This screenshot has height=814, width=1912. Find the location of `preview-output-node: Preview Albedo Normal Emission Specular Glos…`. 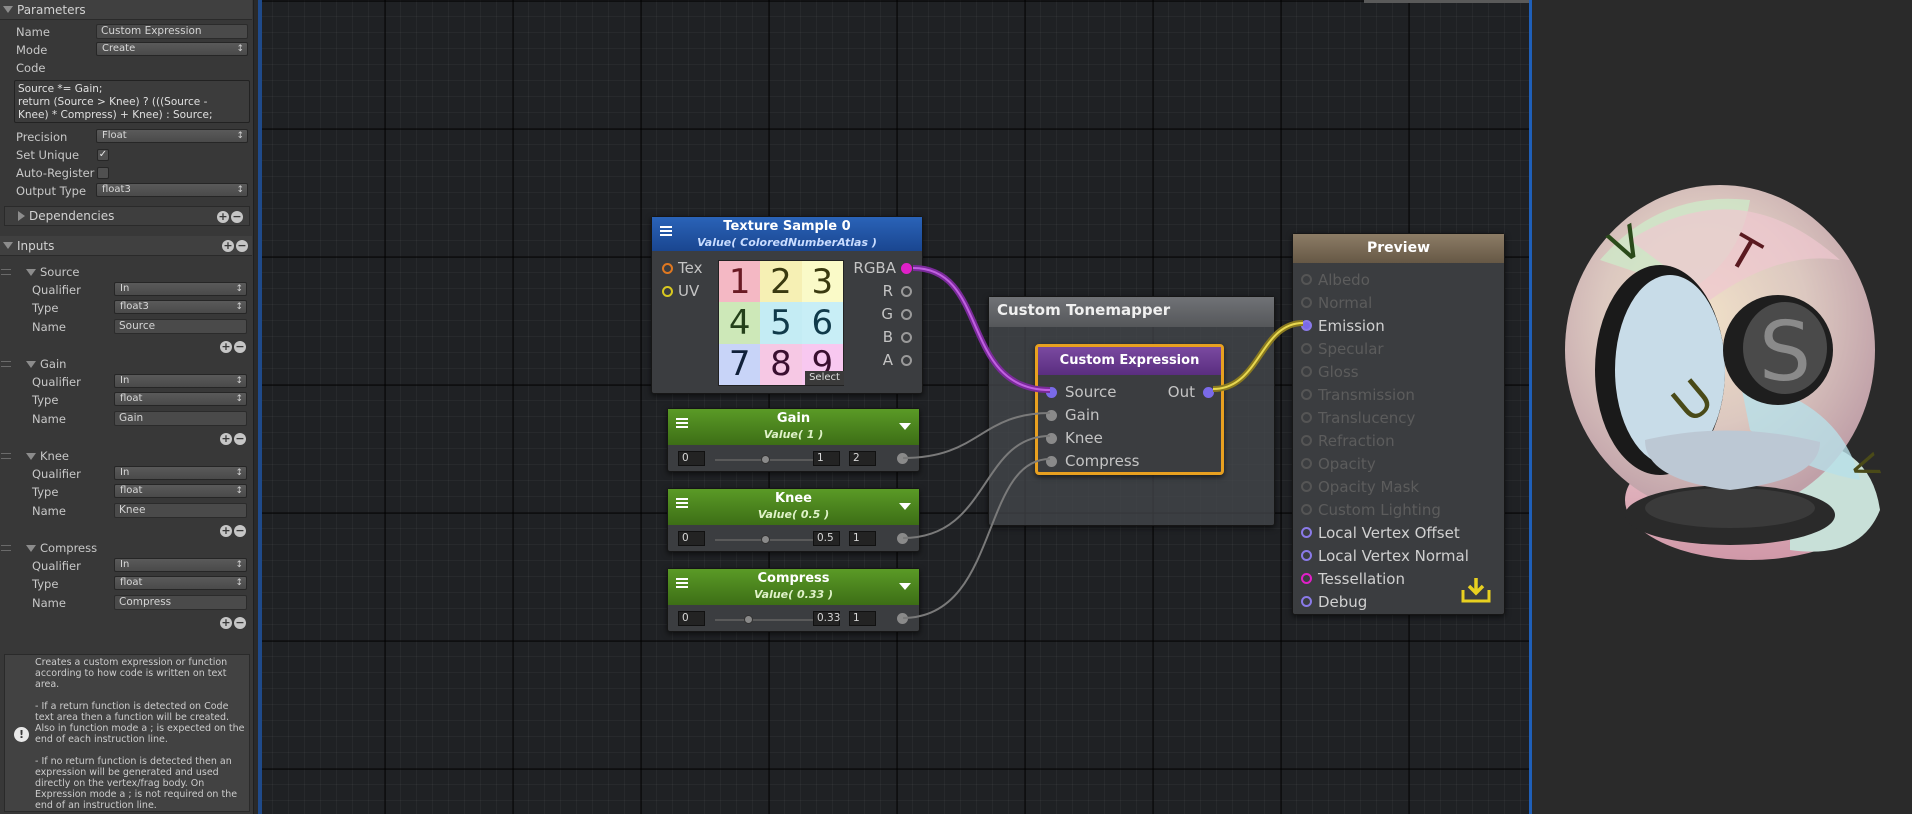

preview-output-node: Preview Albedo Normal Emission Specular Glos… is located at coordinates (1398, 424).